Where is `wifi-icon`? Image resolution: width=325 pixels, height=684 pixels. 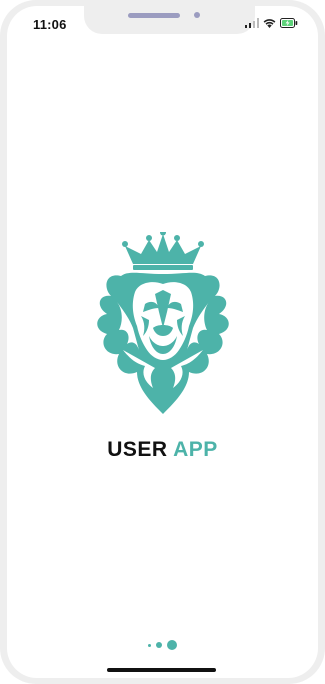
wifi-icon is located at coordinates (269, 23).